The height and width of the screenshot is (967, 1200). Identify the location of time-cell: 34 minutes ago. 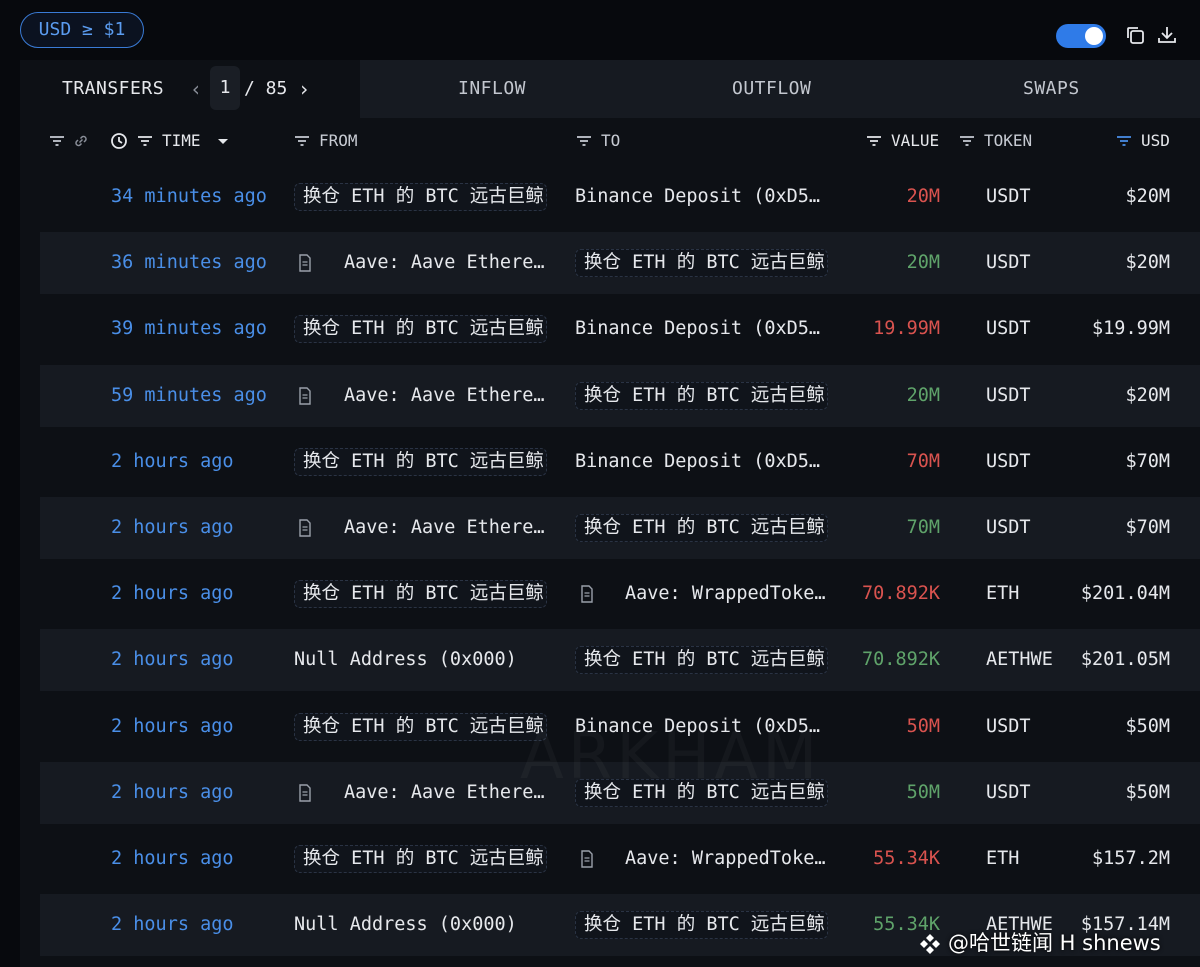
(201, 197).